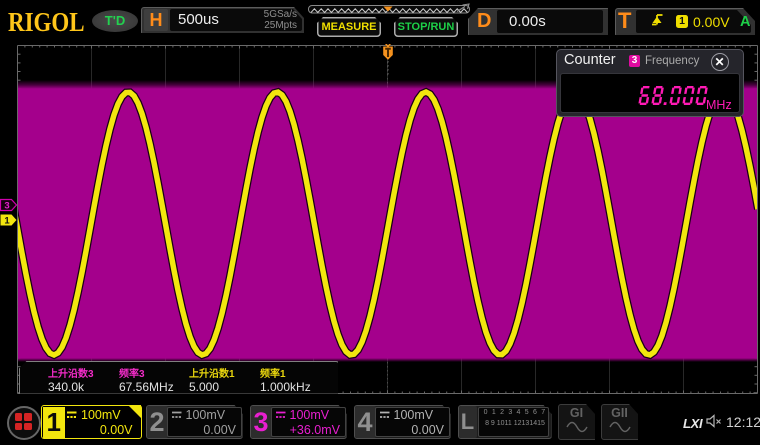 The height and width of the screenshot is (445, 760). Describe the element at coordinates (7, 221) in the screenshot. I see `svg-text: 1` at that location.